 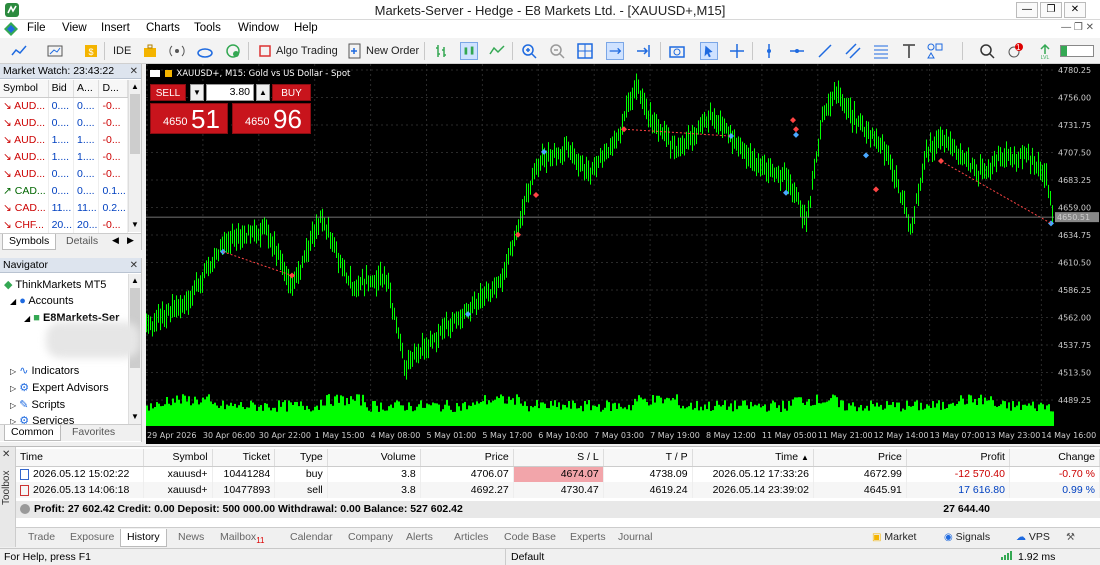 I want to click on tab-calendar: Calendar, so click(x=311, y=538).